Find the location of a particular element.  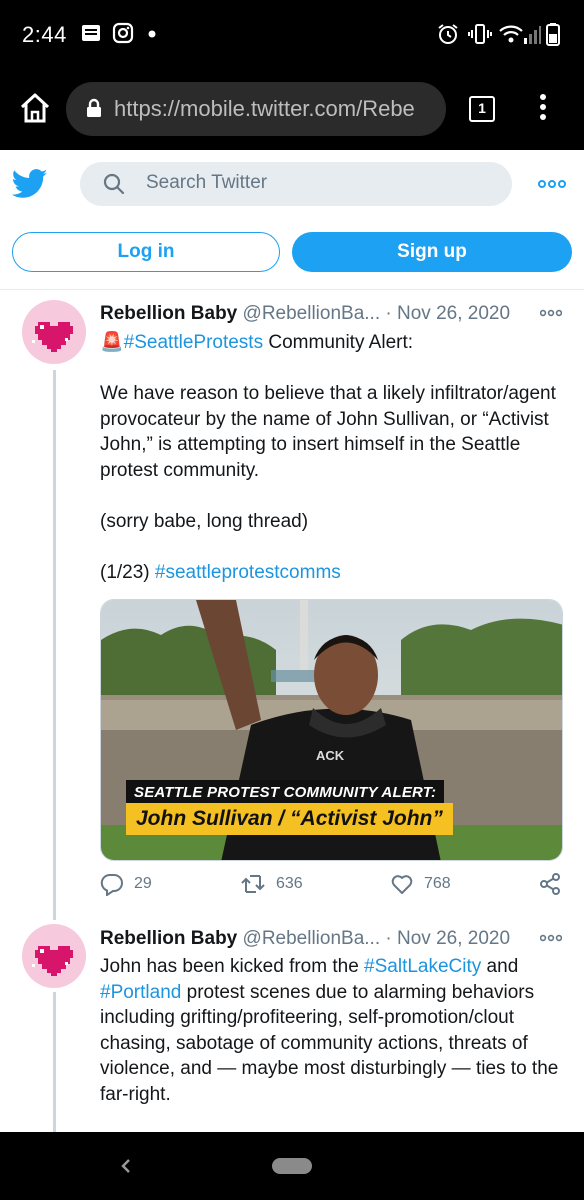

retweet-icon is located at coordinates (253, 884).